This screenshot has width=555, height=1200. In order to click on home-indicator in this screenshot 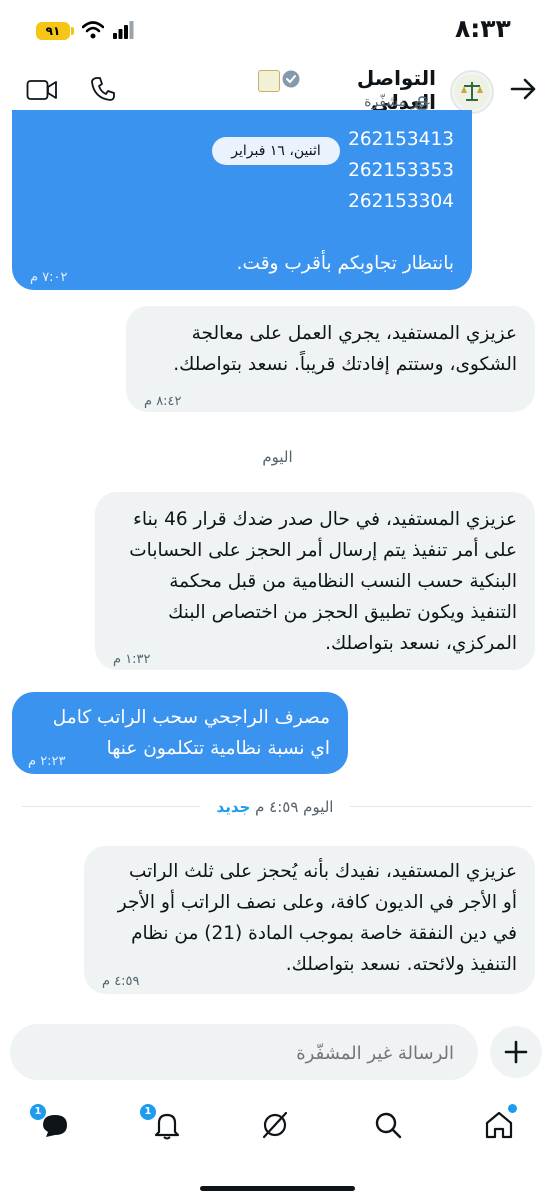, I will do `click(277, 1188)`.